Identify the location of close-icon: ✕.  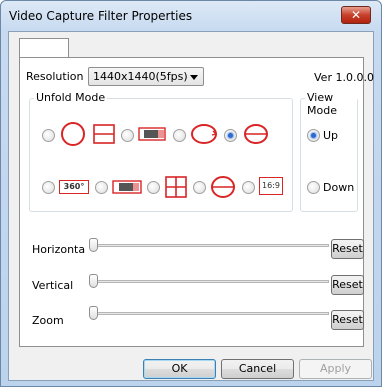
(356, 15).